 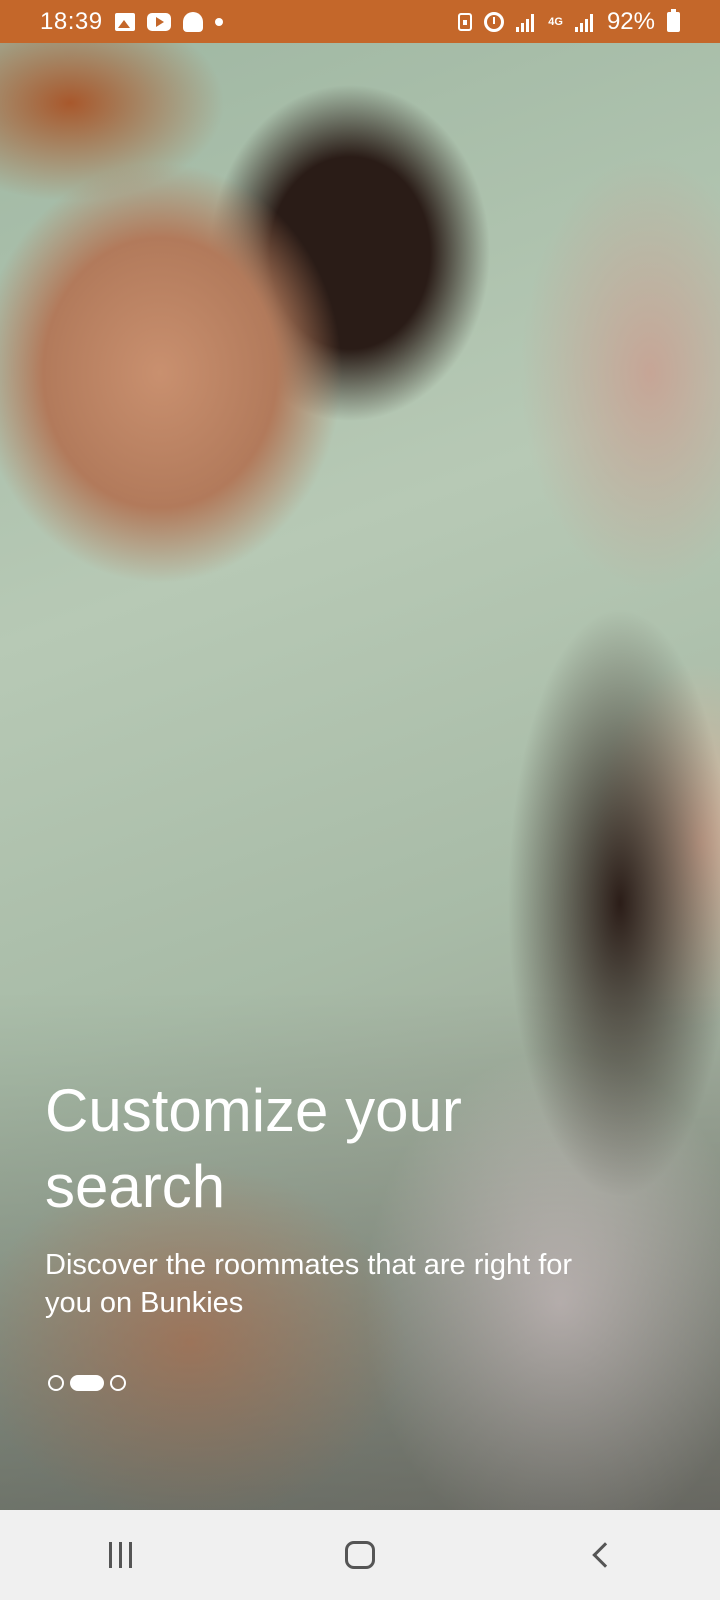 I want to click on lock-icon, so click(x=465, y=21).